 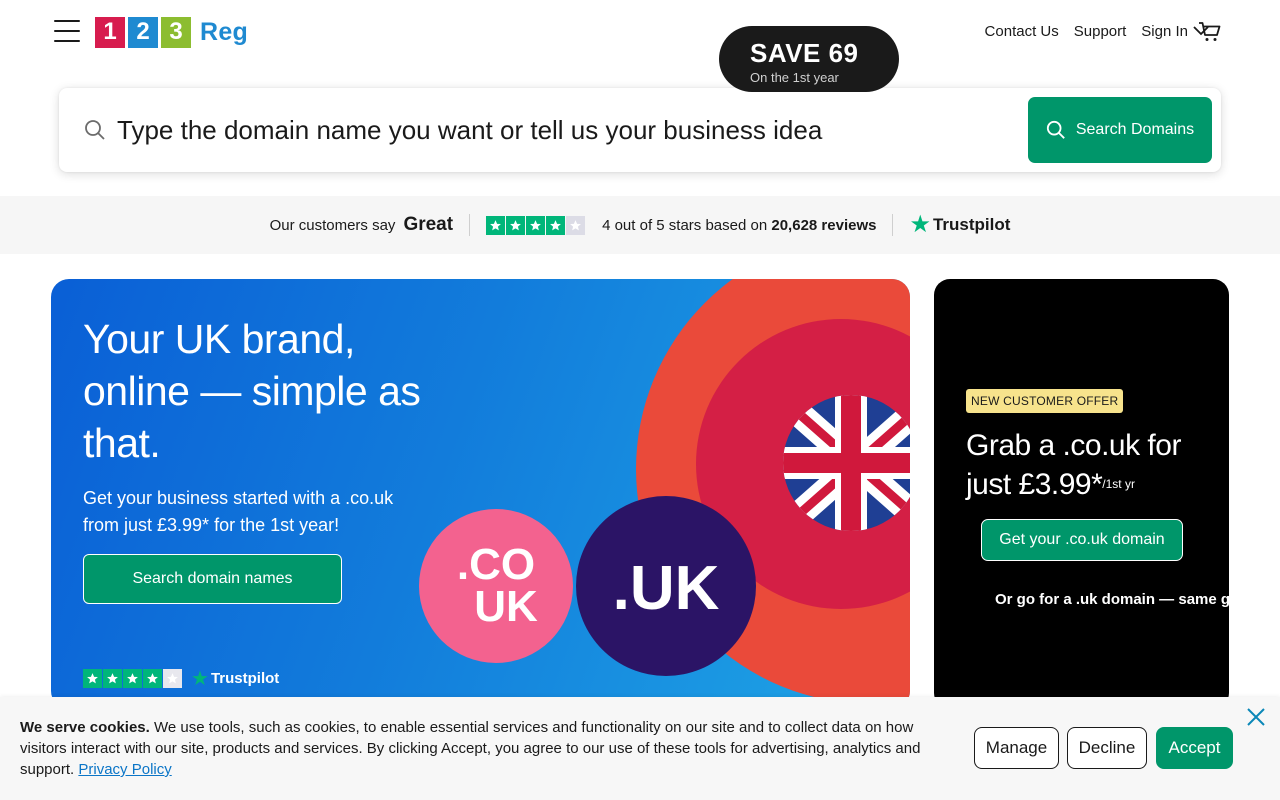 What do you see at coordinates (124, 769) in the screenshot?
I see `privacy-policy-link: Privacy Policy` at bounding box center [124, 769].